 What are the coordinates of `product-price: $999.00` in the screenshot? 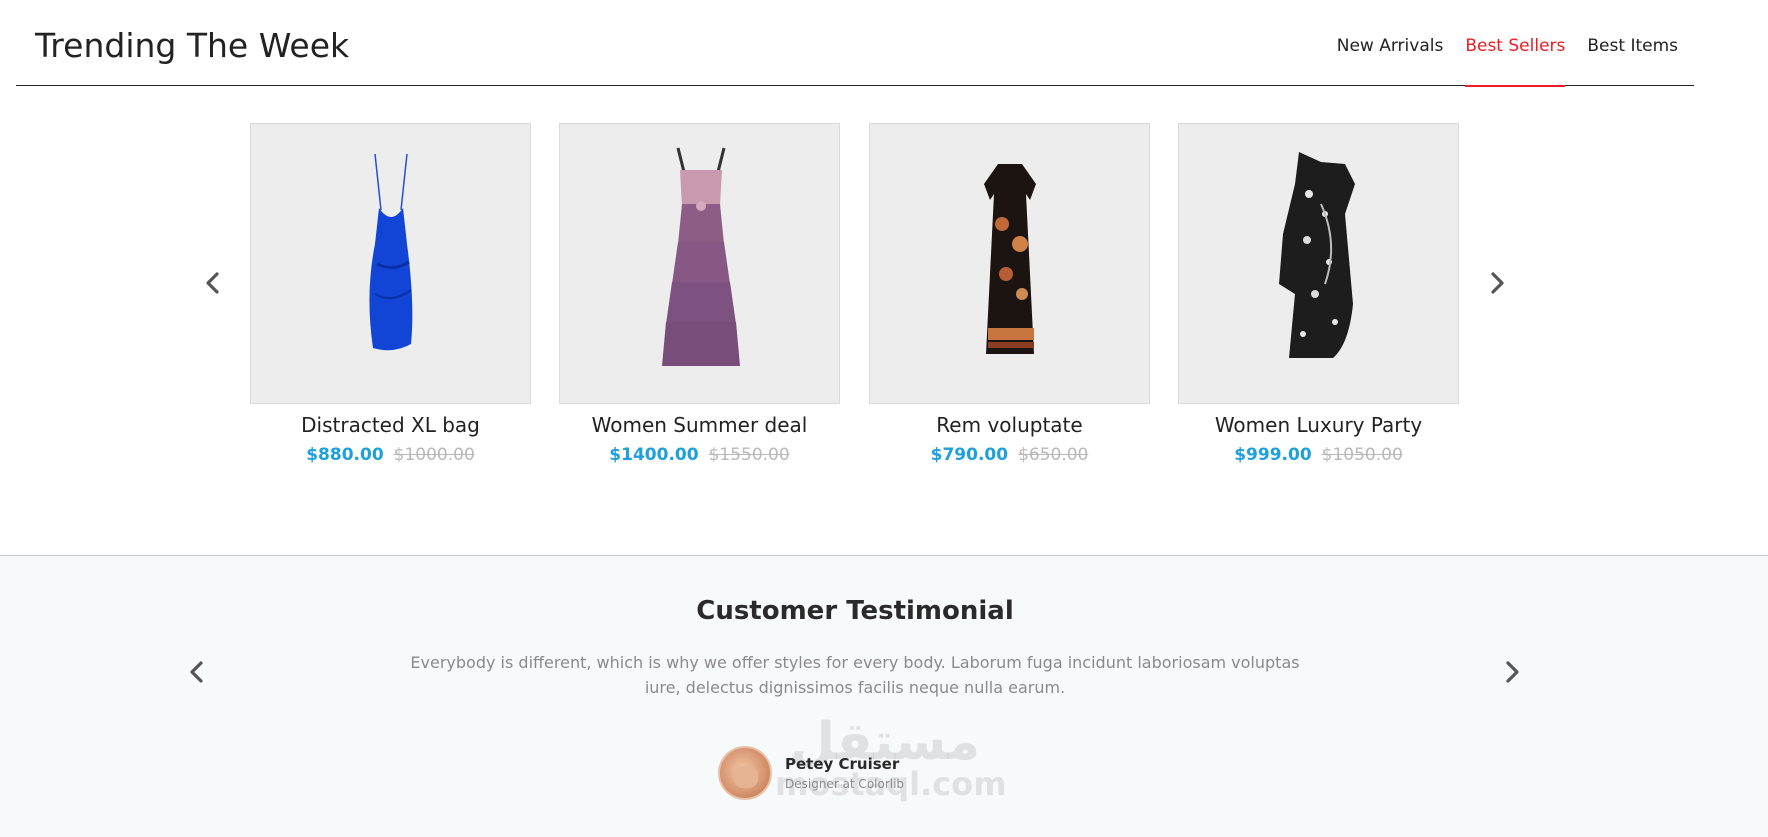 It's located at (1273, 455).